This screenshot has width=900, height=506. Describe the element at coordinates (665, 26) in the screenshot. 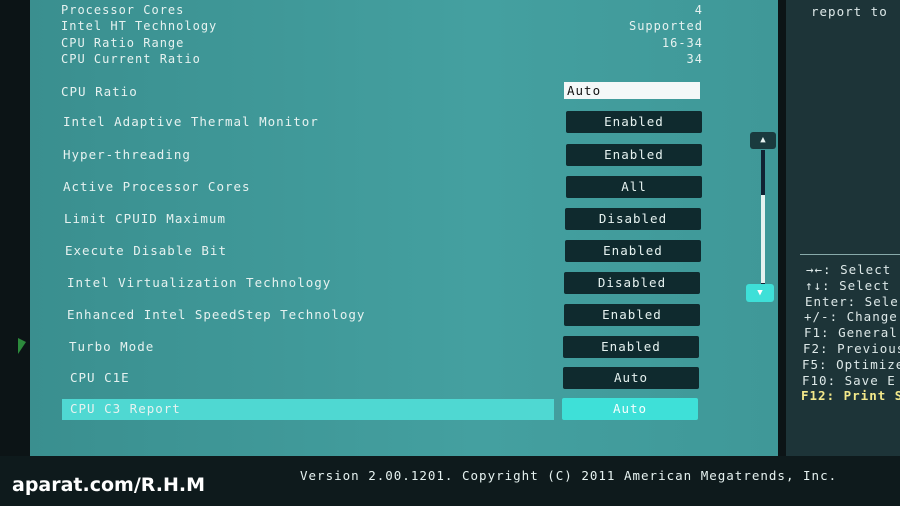

I see `info-value: Supported` at that location.